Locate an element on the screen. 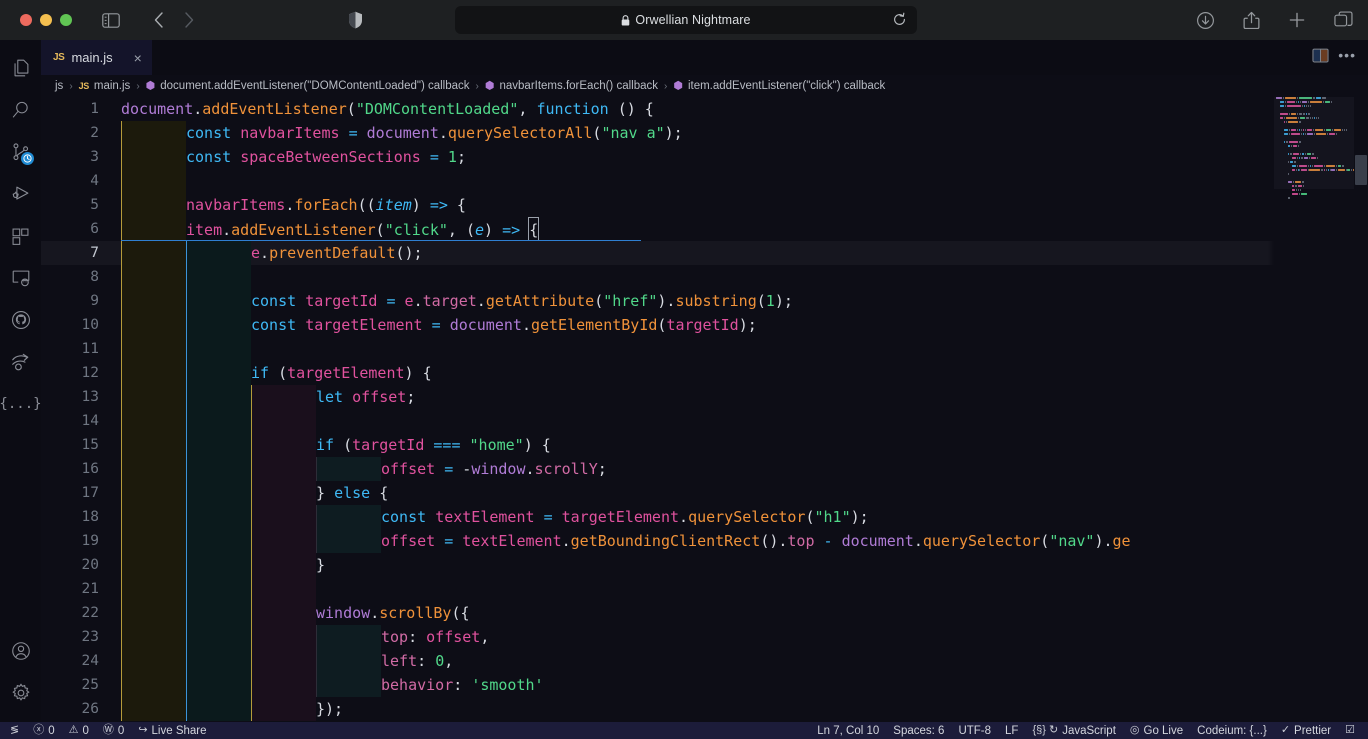  breadcrumb-item-folder: js is located at coordinates (59, 86).